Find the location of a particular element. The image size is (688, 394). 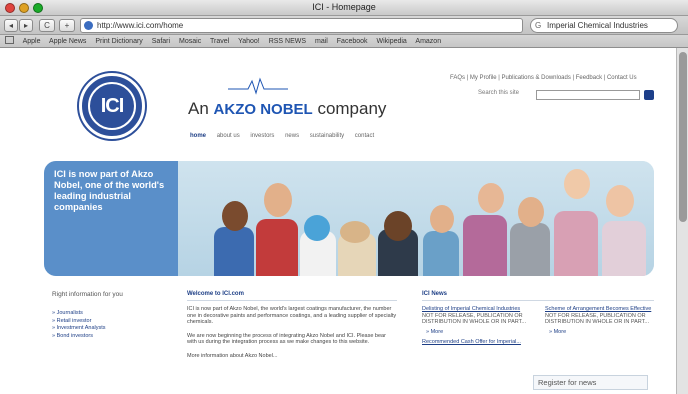

bookmark-item: Yahoo! is located at coordinates (249, 41).